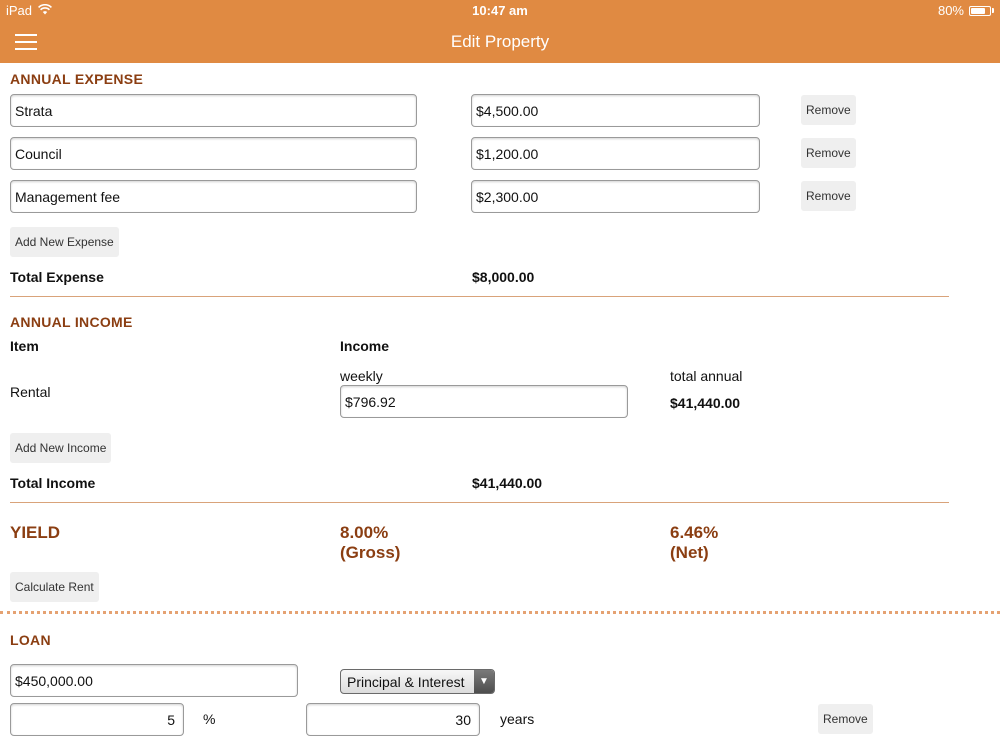  Describe the element at coordinates (966, 10) in the screenshot. I see `status-right: 80%` at that location.